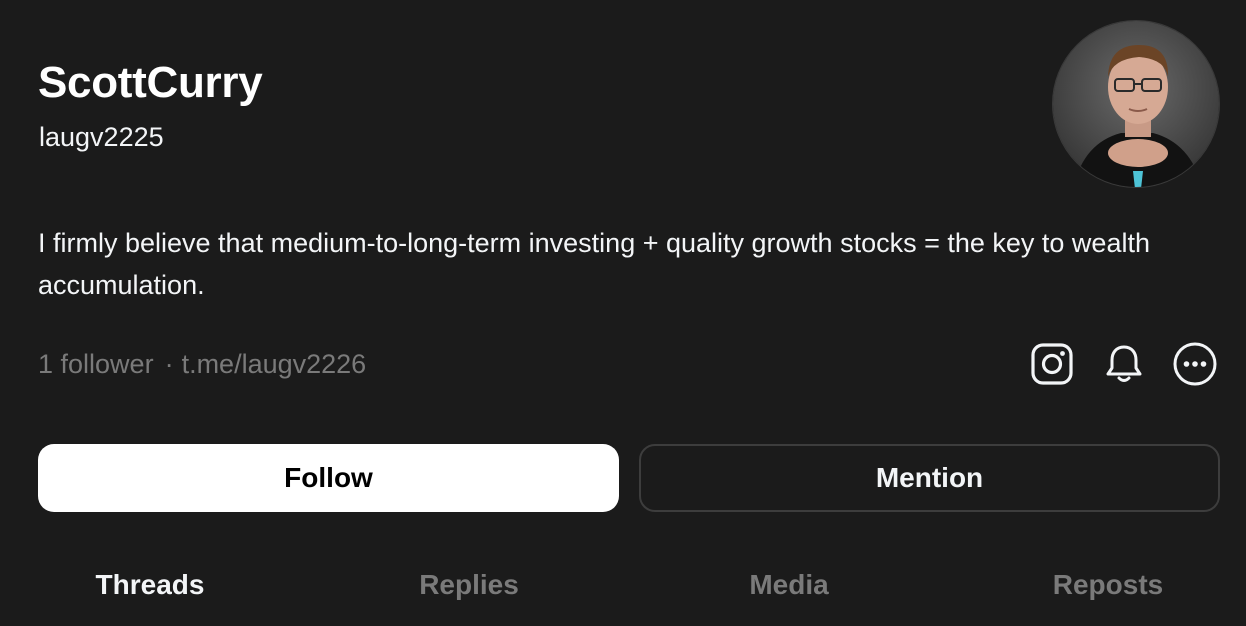 The height and width of the screenshot is (626, 1246). I want to click on tab-replies: Replies, so click(469, 585).